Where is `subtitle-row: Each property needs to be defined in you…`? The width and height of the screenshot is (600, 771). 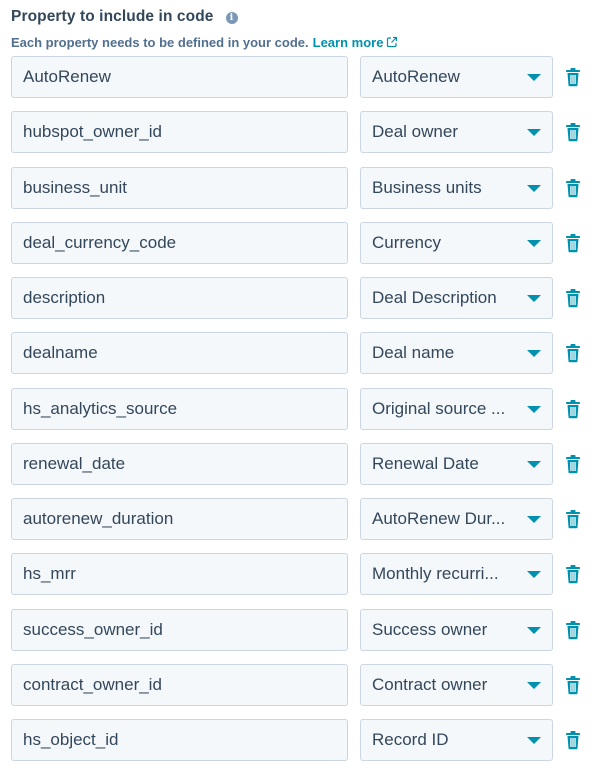
subtitle-row: Each property needs to be defined in you… is located at coordinates (301, 42).